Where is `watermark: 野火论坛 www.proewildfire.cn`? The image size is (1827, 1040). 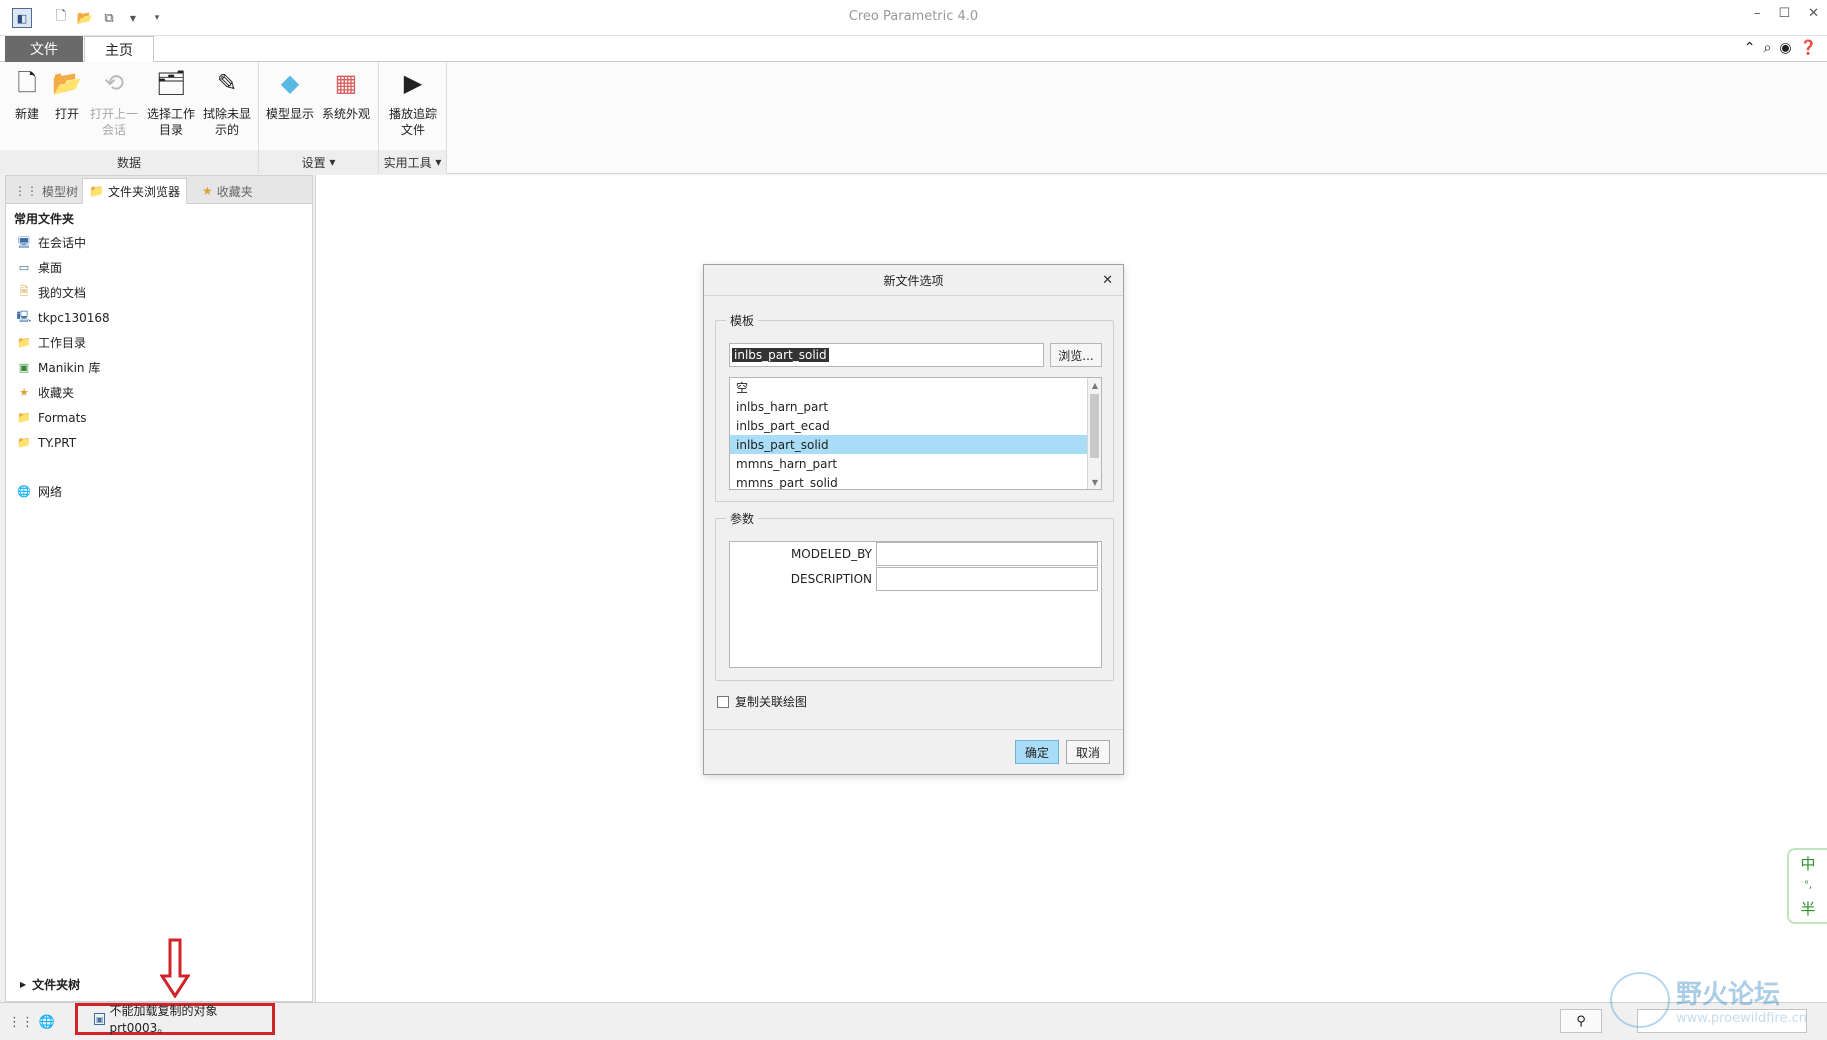 watermark: 野火论坛 www.proewildfire.cn is located at coordinates (1708, 1000).